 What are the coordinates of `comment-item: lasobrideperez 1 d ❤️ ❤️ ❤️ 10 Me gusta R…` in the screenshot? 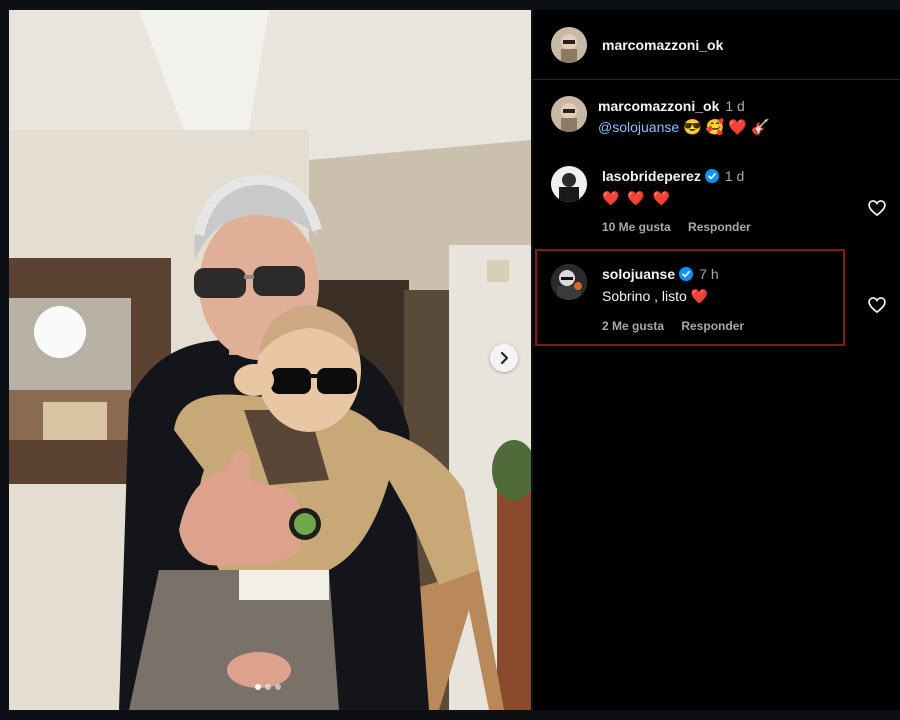 It's located at (716, 199).